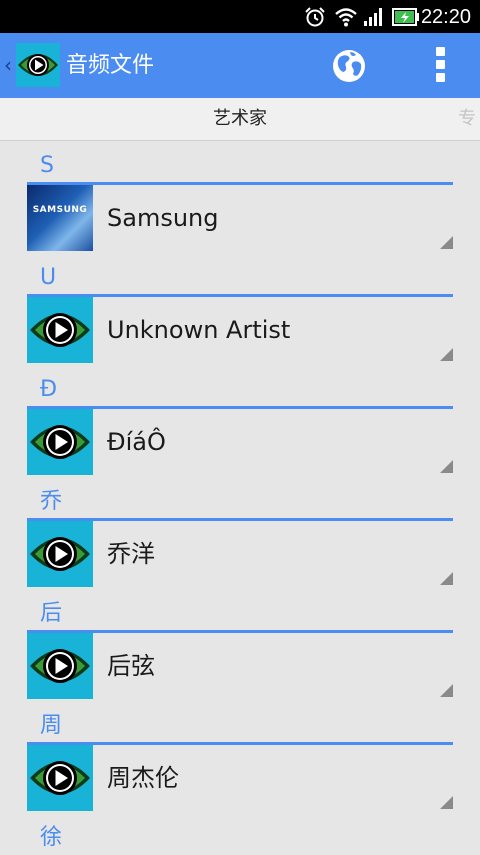  What do you see at coordinates (349, 66) in the screenshot?
I see `globe-icon` at bounding box center [349, 66].